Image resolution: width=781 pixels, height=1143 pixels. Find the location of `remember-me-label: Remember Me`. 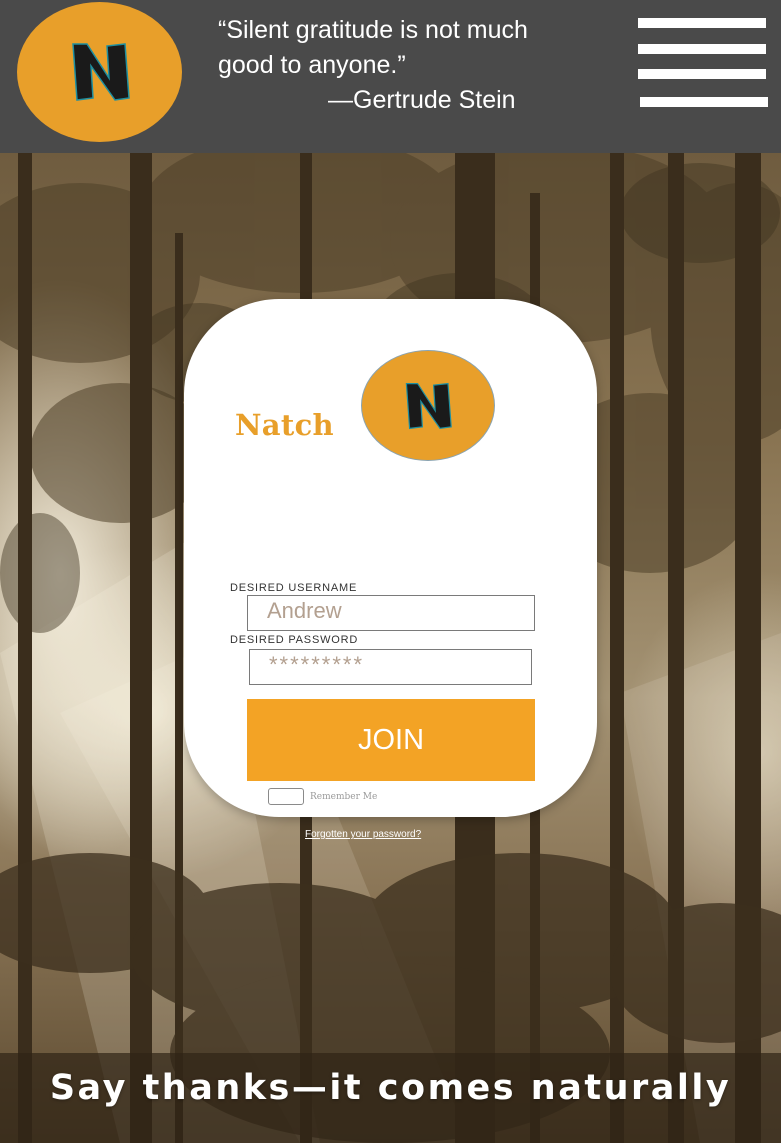

remember-me-label: Remember Me is located at coordinates (344, 797).